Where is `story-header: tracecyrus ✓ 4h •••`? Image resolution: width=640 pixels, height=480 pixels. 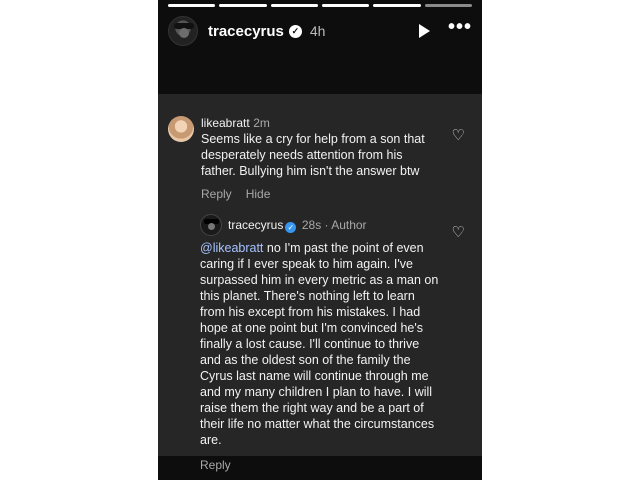
story-header: tracecyrus ✓ 4h ••• is located at coordinates (320, 31).